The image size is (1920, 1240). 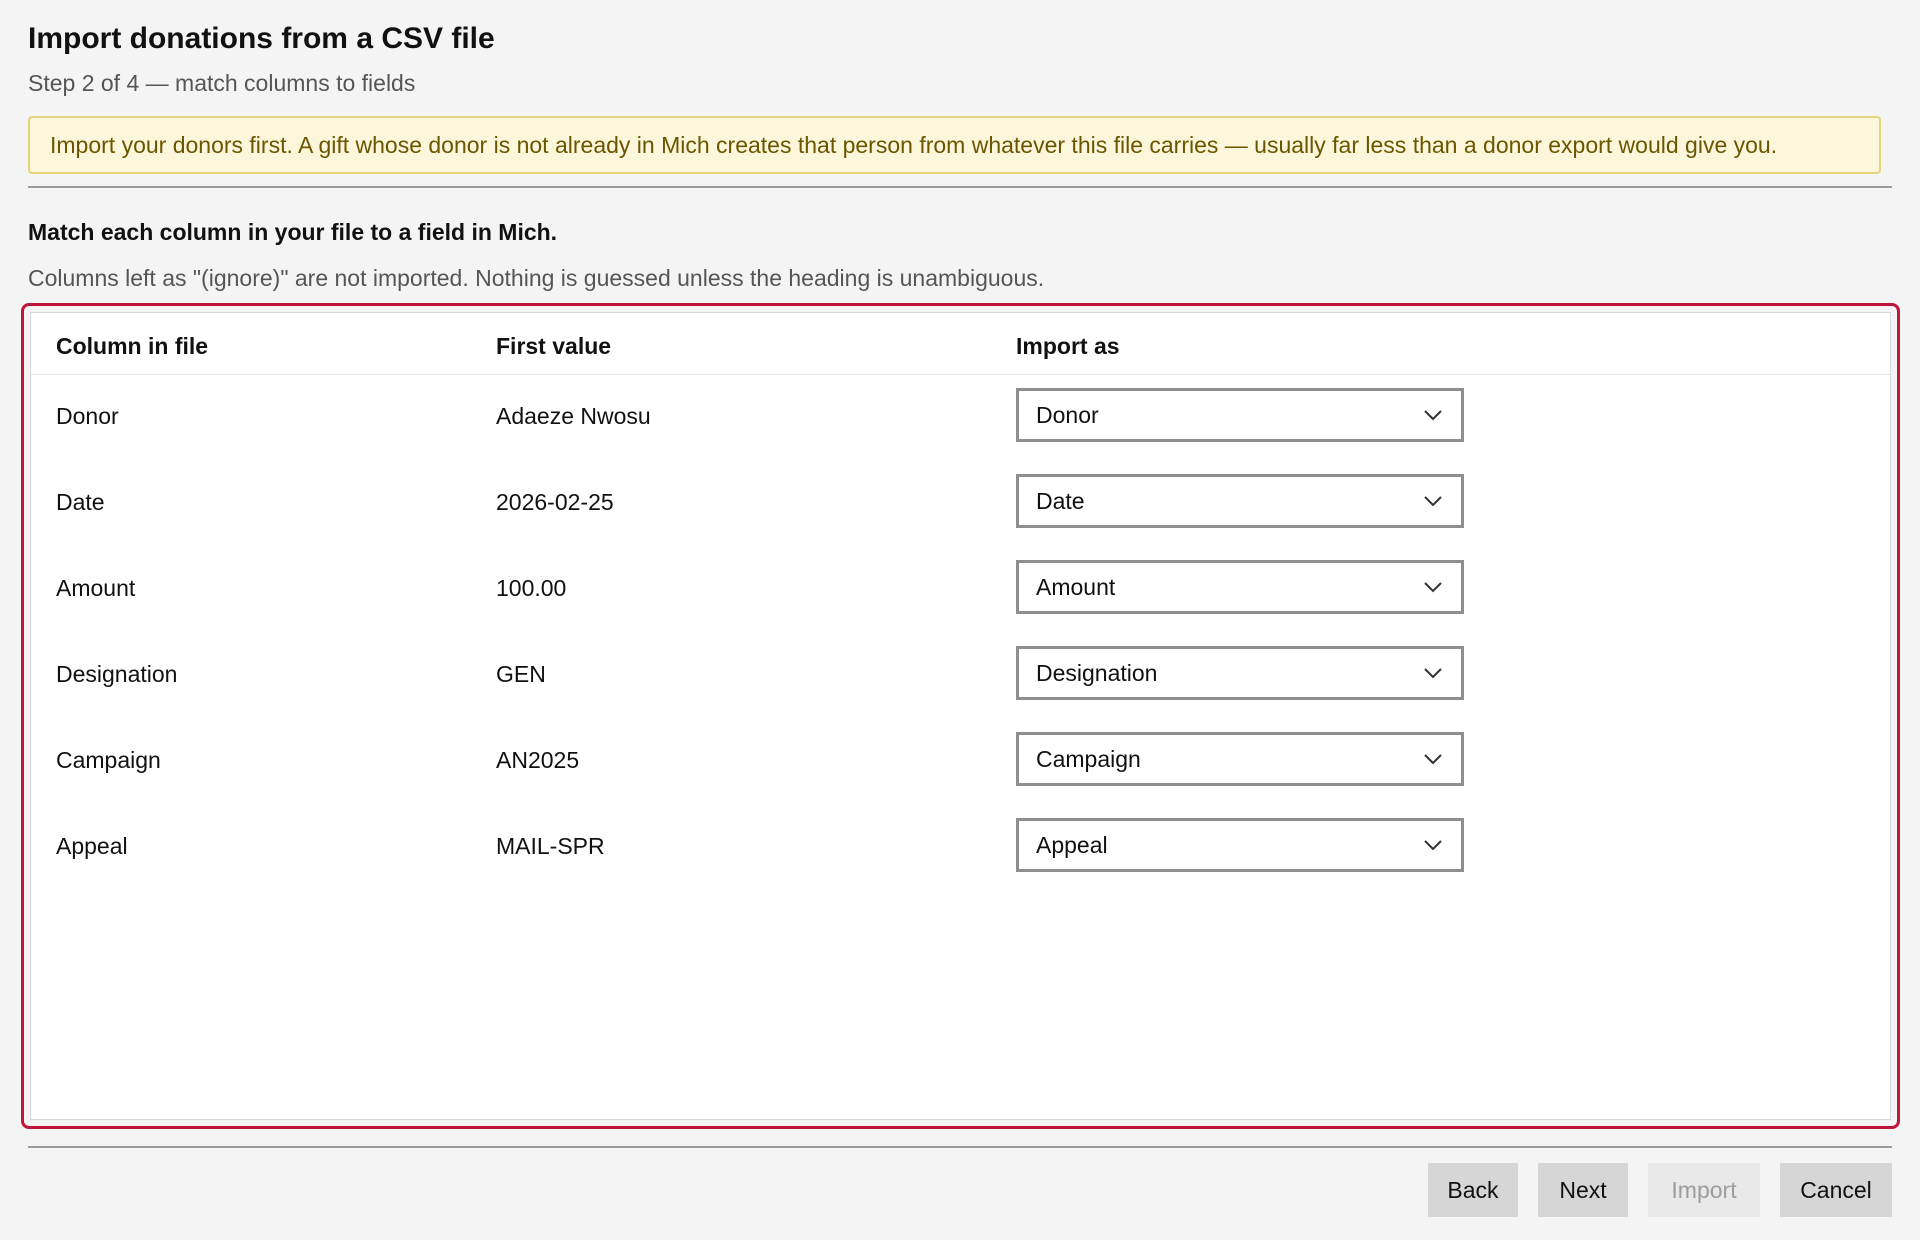 What do you see at coordinates (1067, 414) in the screenshot?
I see `select-value: Donor` at bounding box center [1067, 414].